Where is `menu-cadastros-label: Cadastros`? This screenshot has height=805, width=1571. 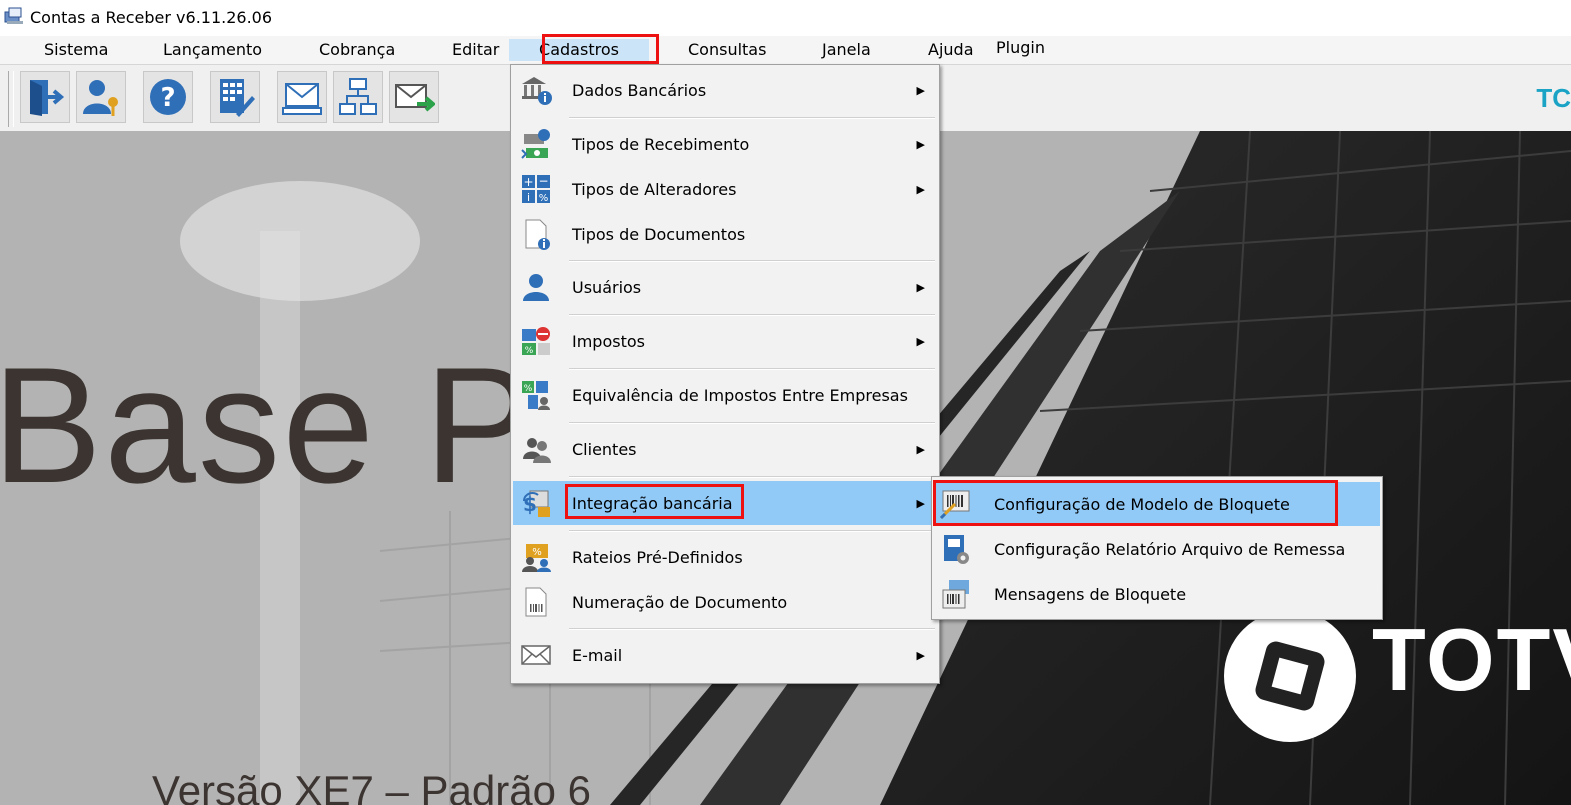
menu-cadastros-label: Cadastros is located at coordinates (579, 49).